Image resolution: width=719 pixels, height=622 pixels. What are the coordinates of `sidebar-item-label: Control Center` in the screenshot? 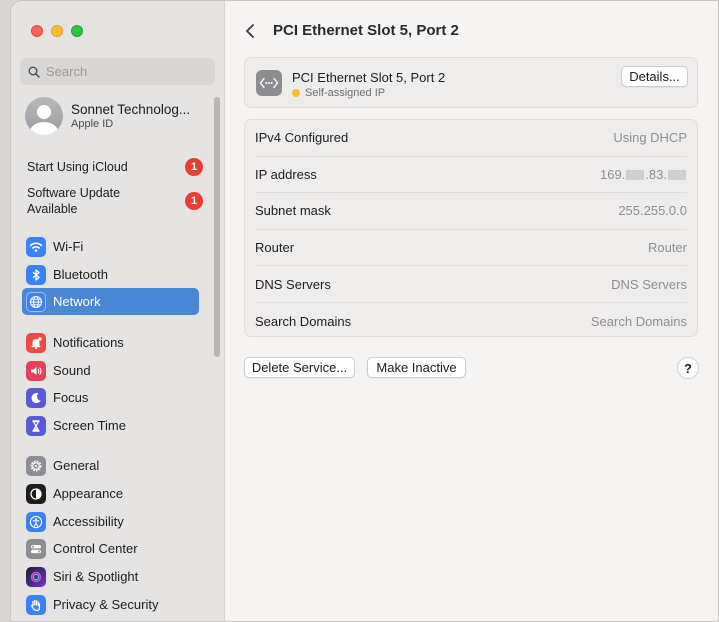 It's located at (95, 548).